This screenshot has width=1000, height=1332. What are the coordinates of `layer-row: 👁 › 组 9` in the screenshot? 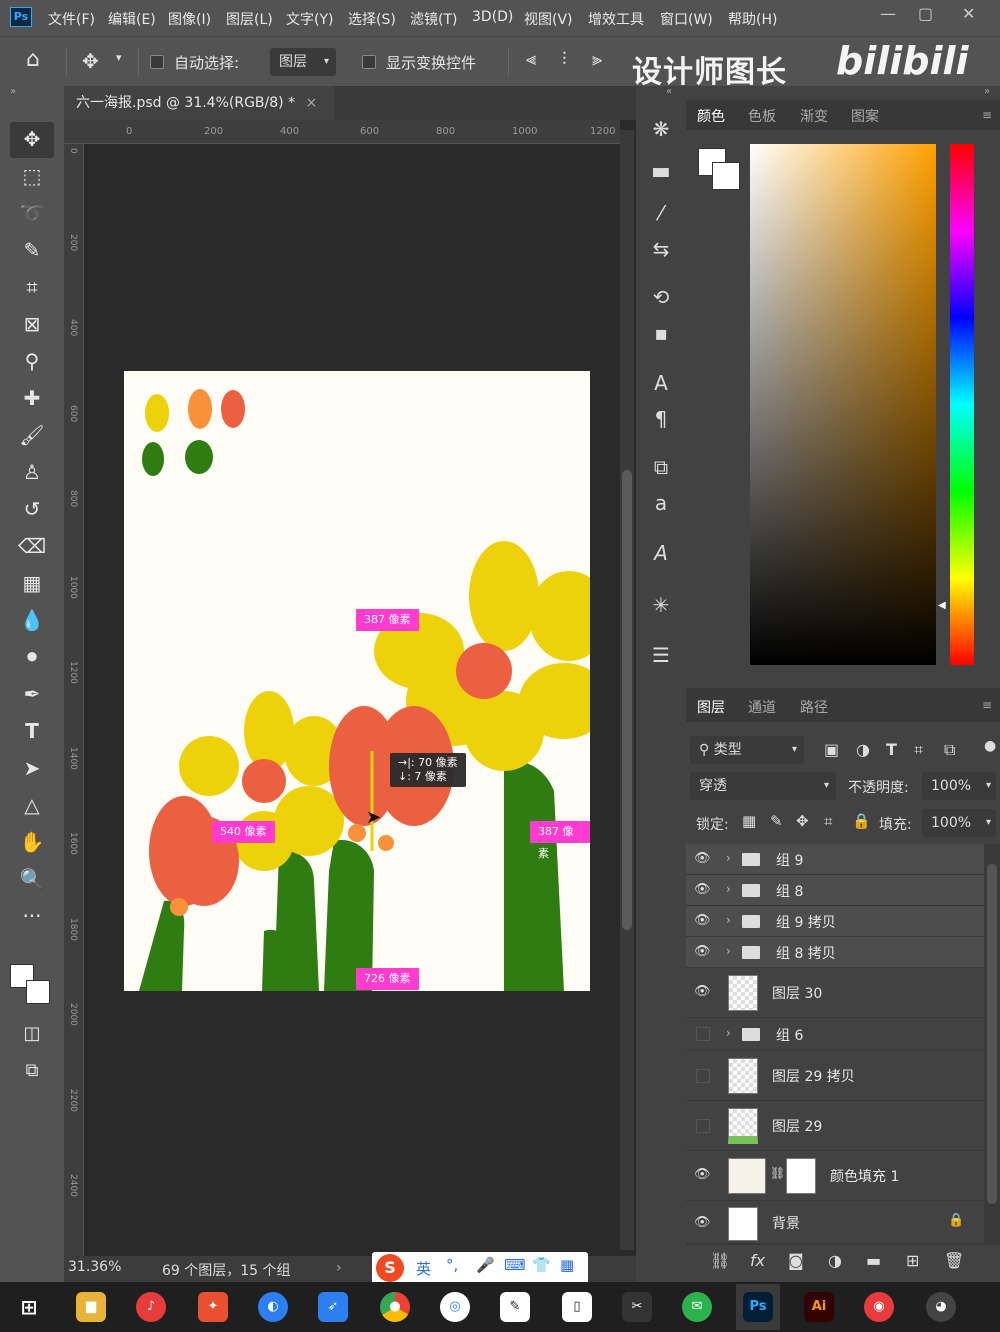 It's located at (835, 859).